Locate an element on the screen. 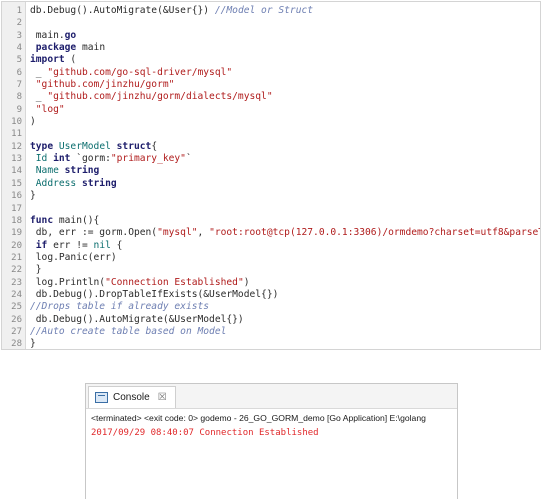 The width and height of the screenshot is (542, 499). code-line: 6 _ "github.com/go-sql-driver/mysql" is located at coordinates (271, 73).